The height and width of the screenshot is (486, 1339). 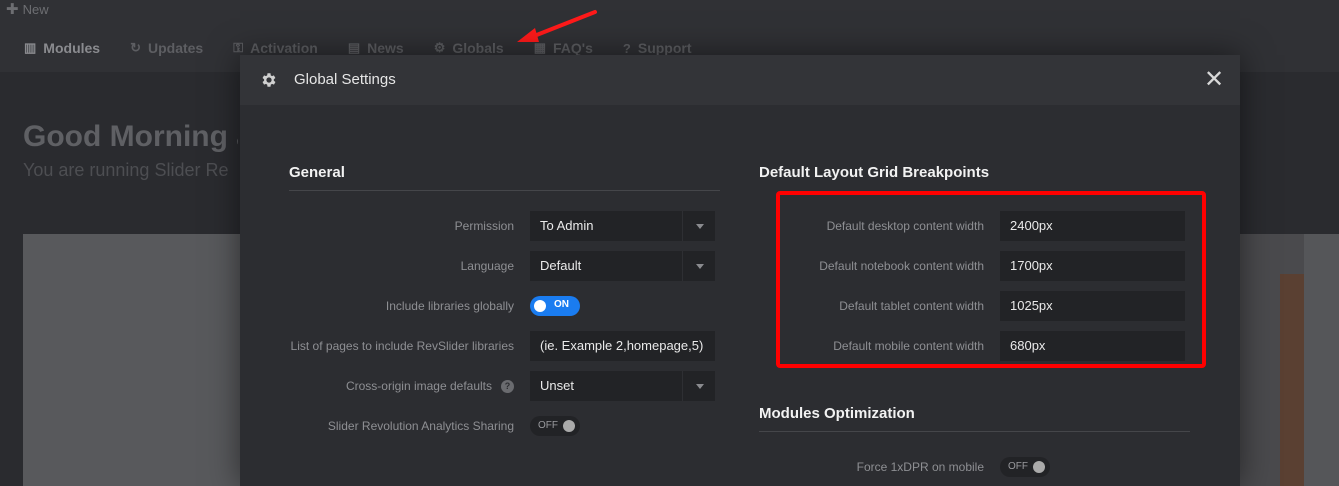 What do you see at coordinates (484, 226) in the screenshot?
I see `permission-label: Permission` at bounding box center [484, 226].